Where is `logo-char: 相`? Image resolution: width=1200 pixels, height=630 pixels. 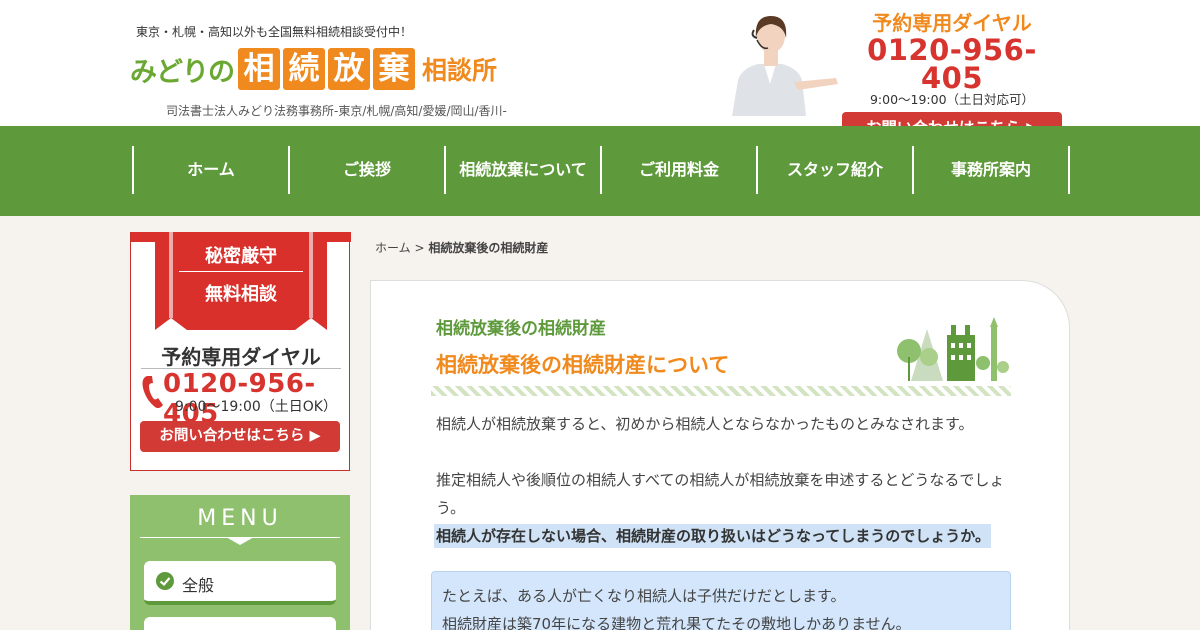
logo-char: 相 is located at coordinates (259, 69).